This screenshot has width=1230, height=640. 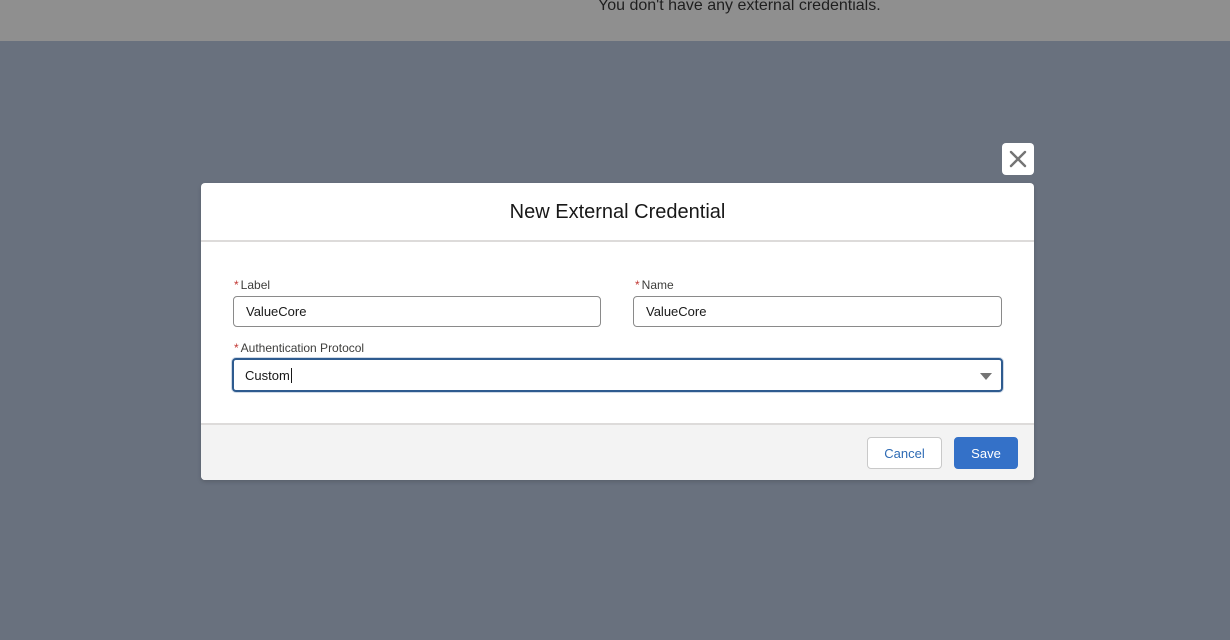 I want to click on modal-header: New External Credential, so click(x=617, y=212).